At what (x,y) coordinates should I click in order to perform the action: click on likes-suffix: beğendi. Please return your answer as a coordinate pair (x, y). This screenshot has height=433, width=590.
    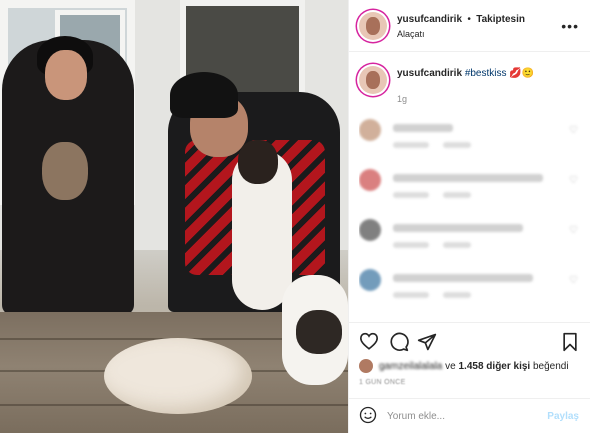
    Looking at the image, I should click on (551, 366).